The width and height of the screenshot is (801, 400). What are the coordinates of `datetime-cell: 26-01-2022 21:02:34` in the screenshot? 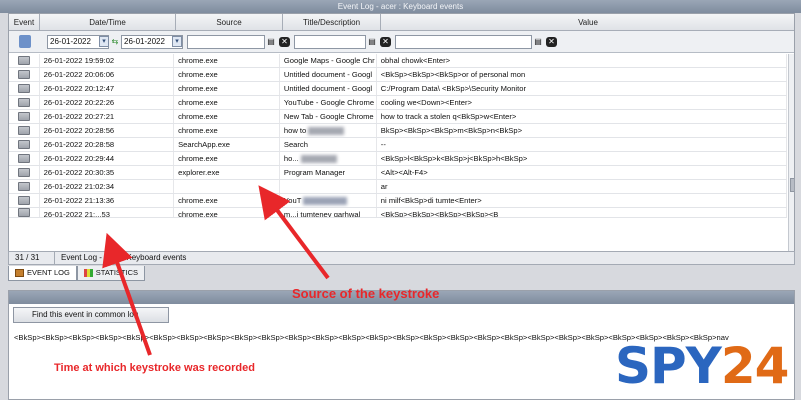 It's located at (107, 186).